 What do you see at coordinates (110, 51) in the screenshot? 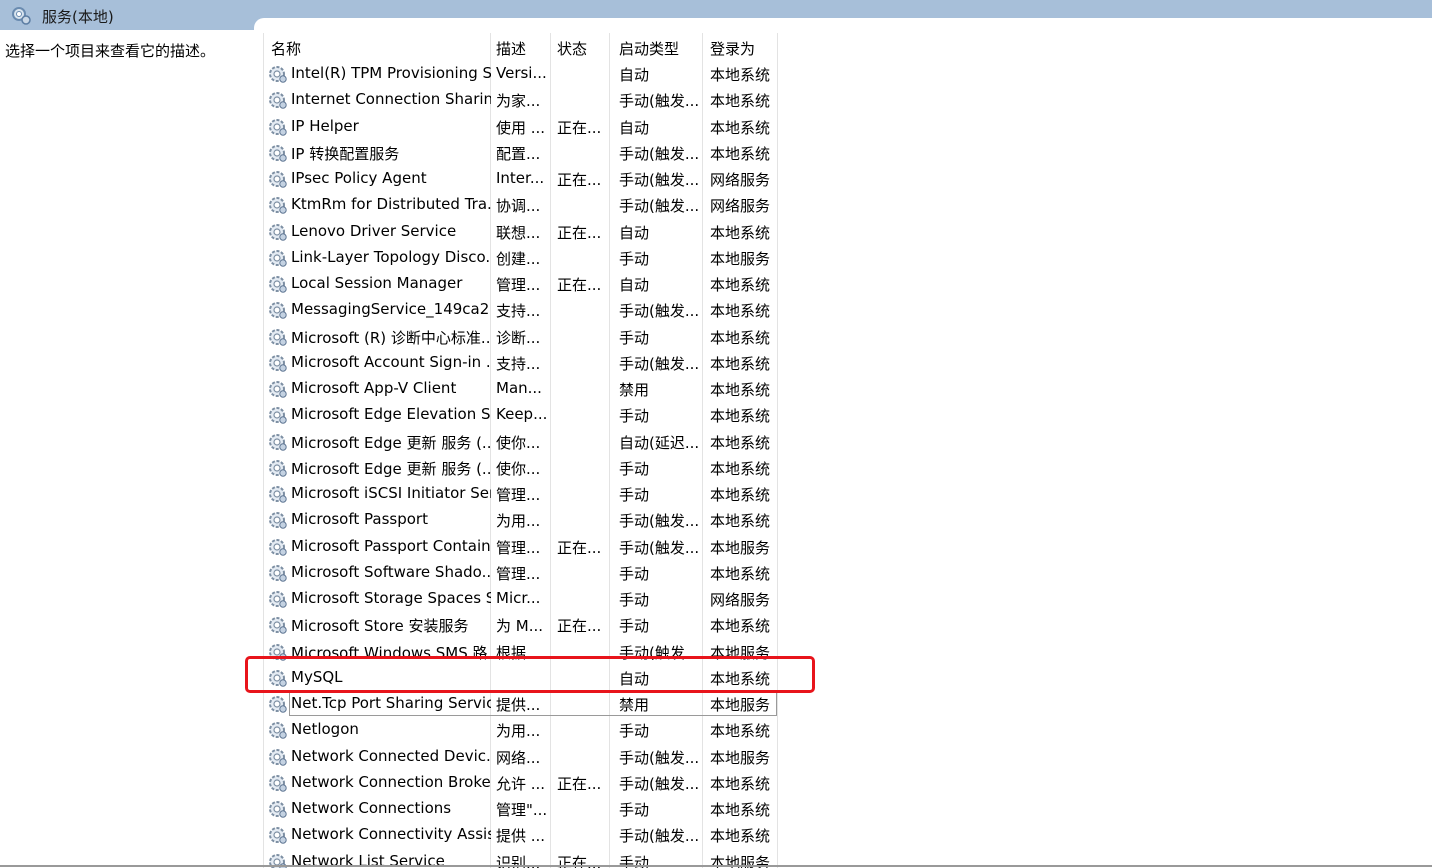
I see `description-text: 选择一个项目来查看它的描述。` at bounding box center [110, 51].